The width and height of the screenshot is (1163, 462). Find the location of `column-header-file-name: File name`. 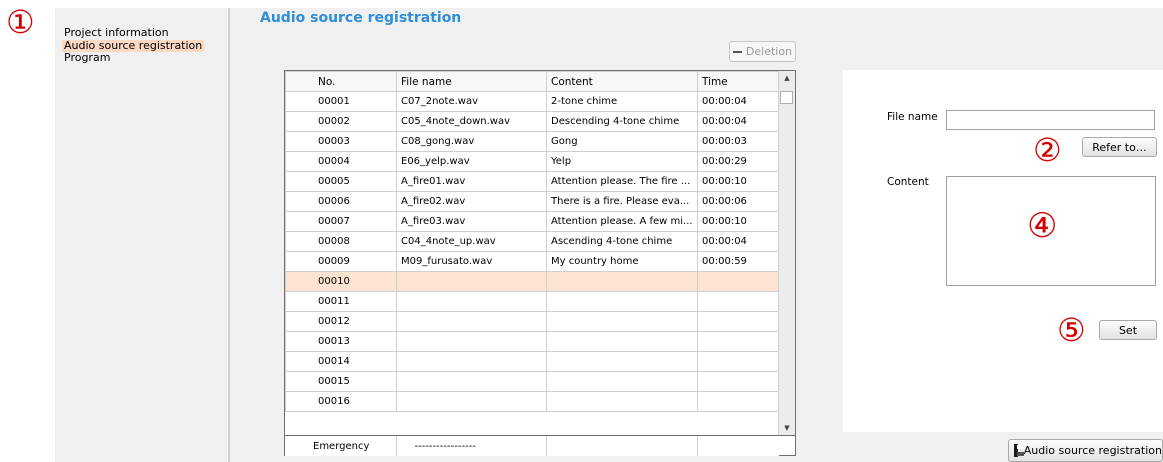

column-header-file-name: File name is located at coordinates (471, 81).